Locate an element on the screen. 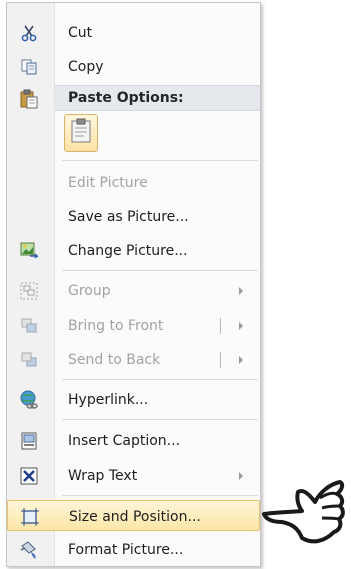  menu-item-label: Send to Back is located at coordinates (114, 360).